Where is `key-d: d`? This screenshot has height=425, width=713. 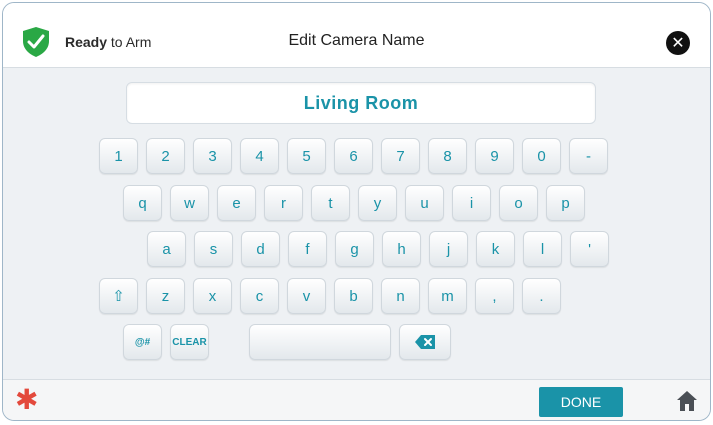
key-d: d is located at coordinates (260, 249).